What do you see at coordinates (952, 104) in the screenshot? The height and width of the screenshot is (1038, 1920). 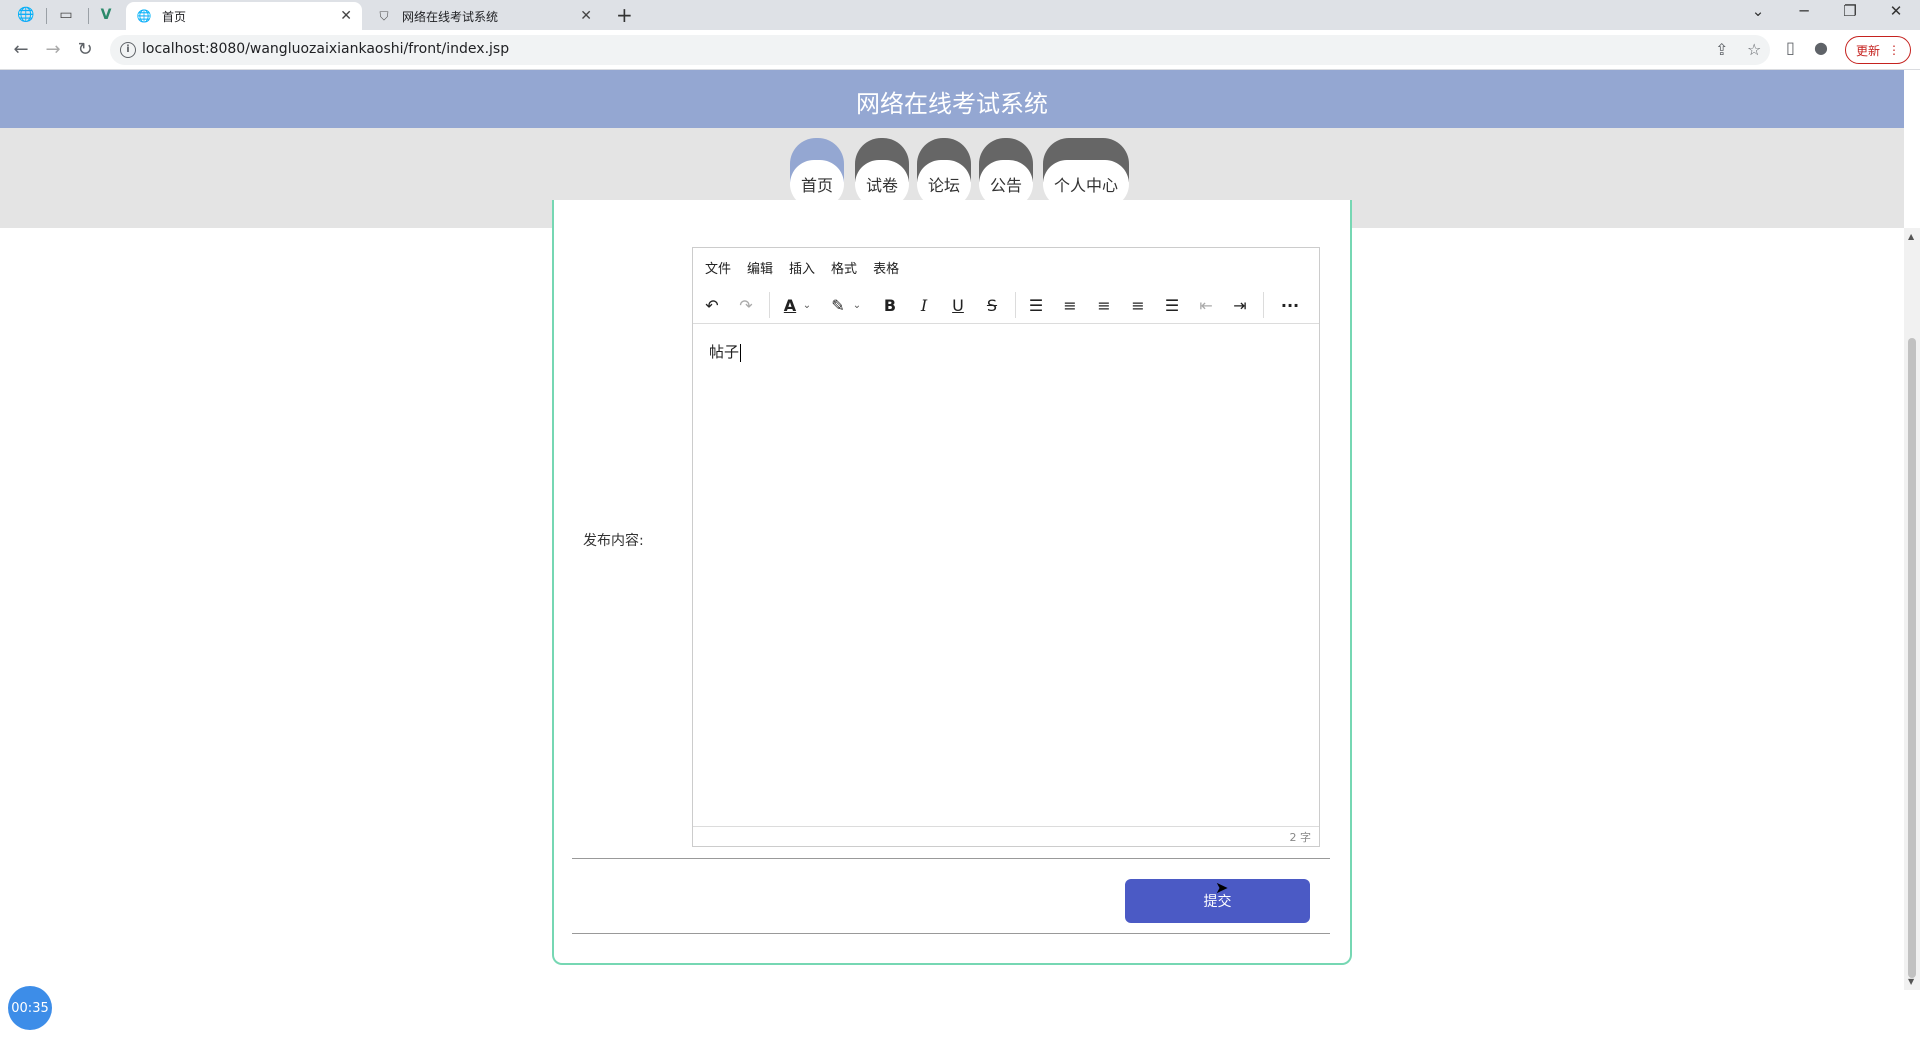 I see `site-title: 网络在线考试系统` at bounding box center [952, 104].